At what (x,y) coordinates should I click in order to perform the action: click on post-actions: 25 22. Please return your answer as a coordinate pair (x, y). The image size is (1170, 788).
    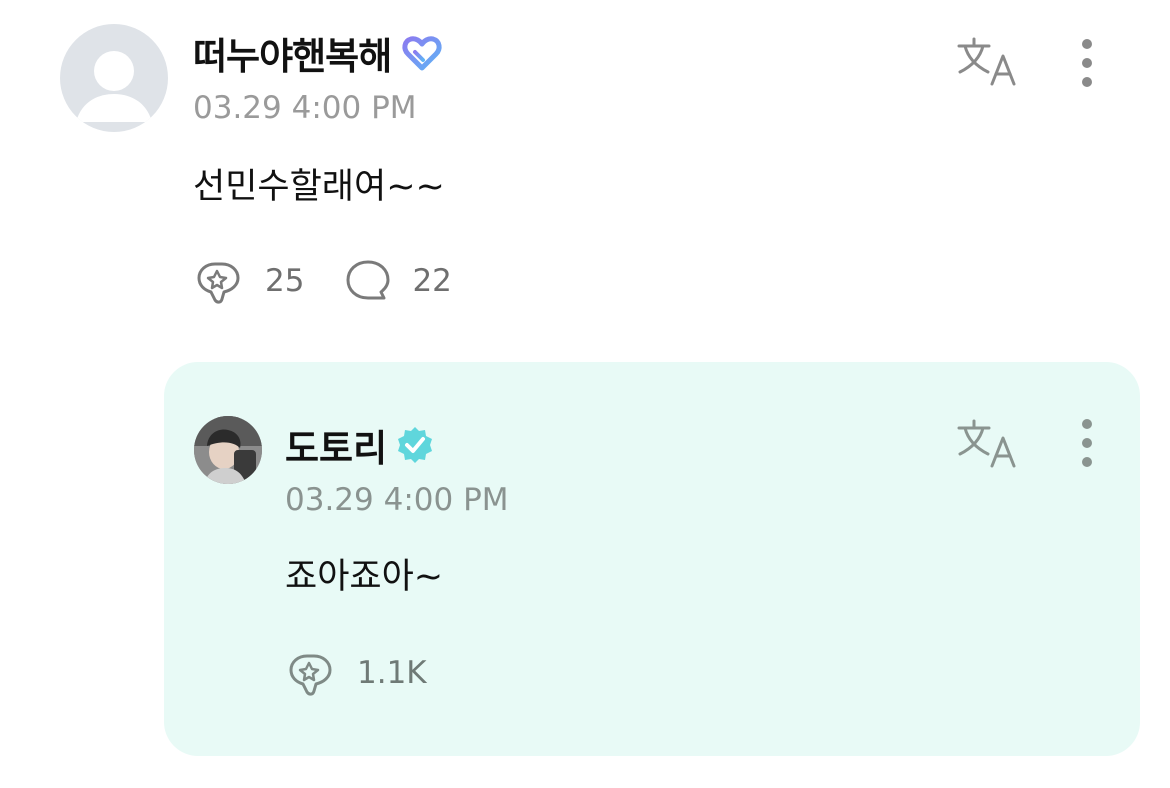
    Looking at the image, I should click on (342, 281).